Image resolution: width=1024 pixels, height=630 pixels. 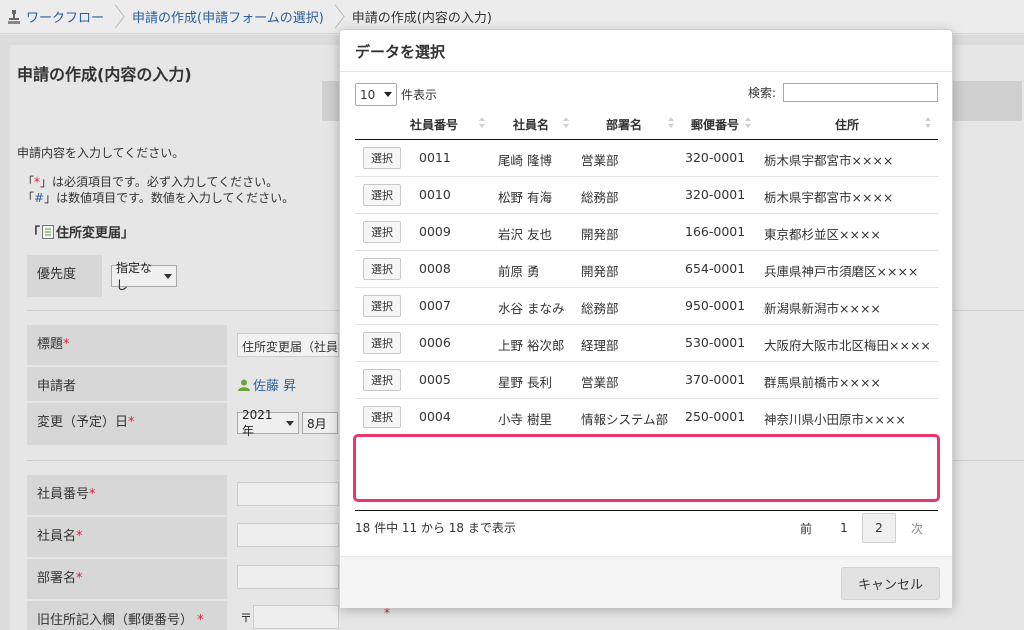 I want to click on breadcrumb-separator, so click(x=119, y=16).